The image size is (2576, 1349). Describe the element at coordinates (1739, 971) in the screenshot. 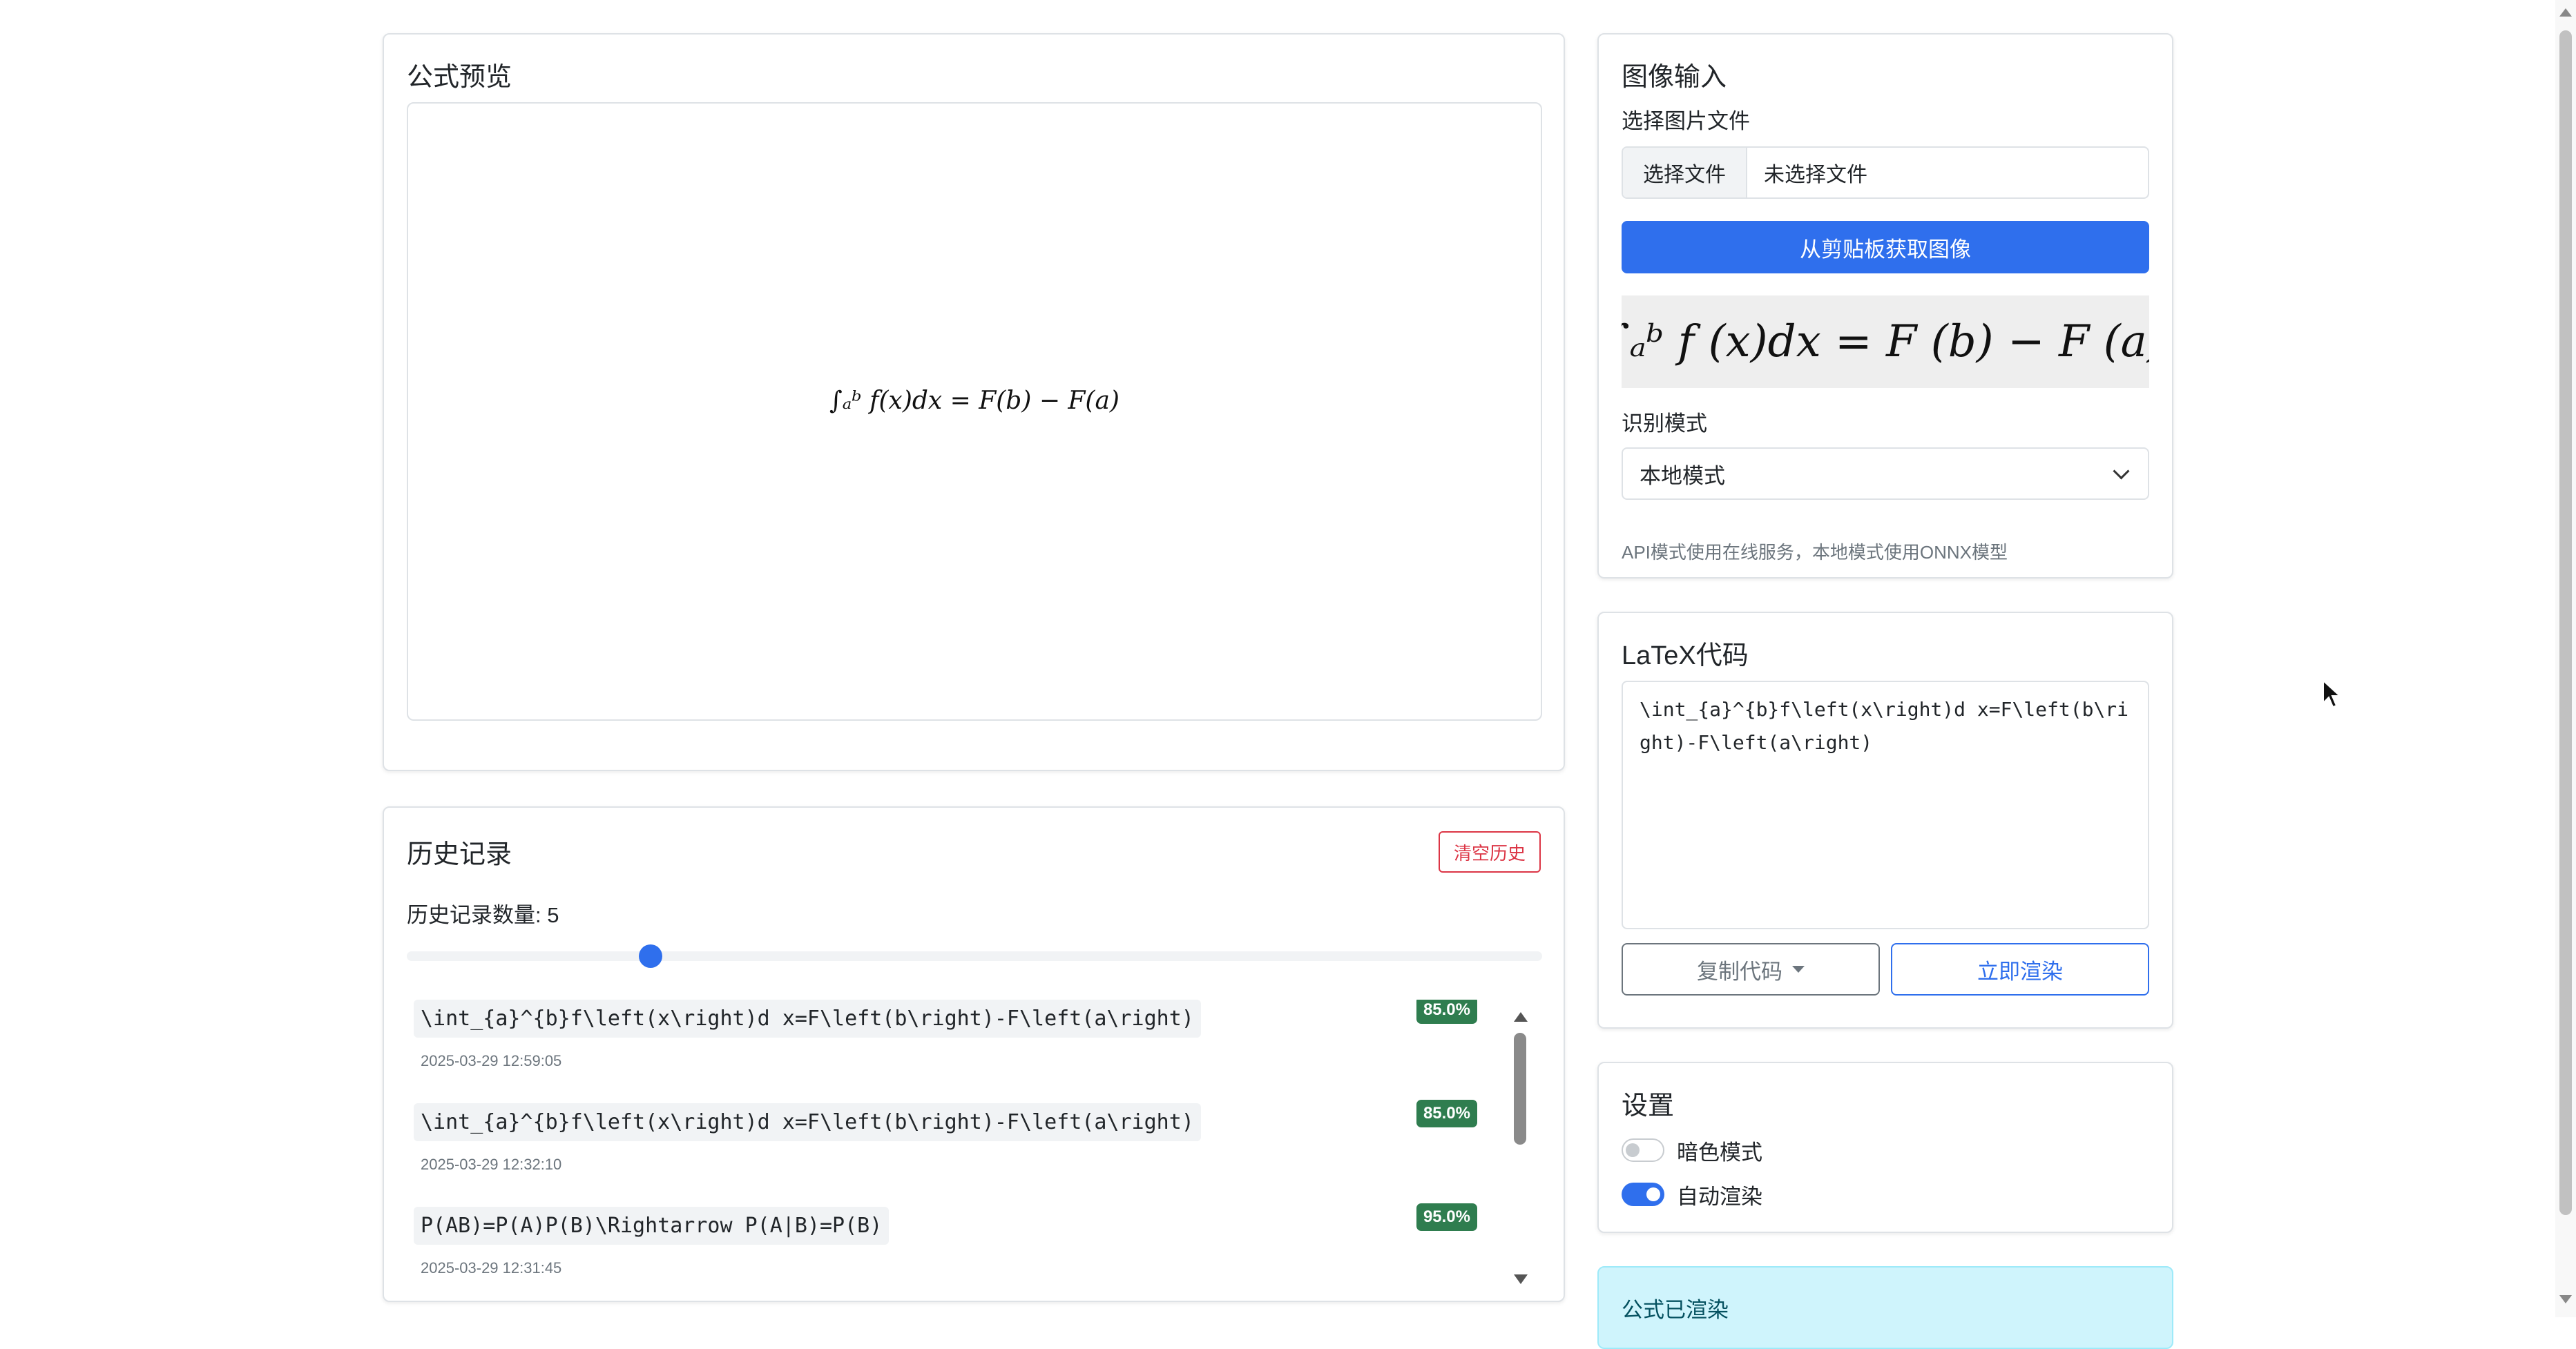

I see `copy-code-label: 复制代码` at that location.